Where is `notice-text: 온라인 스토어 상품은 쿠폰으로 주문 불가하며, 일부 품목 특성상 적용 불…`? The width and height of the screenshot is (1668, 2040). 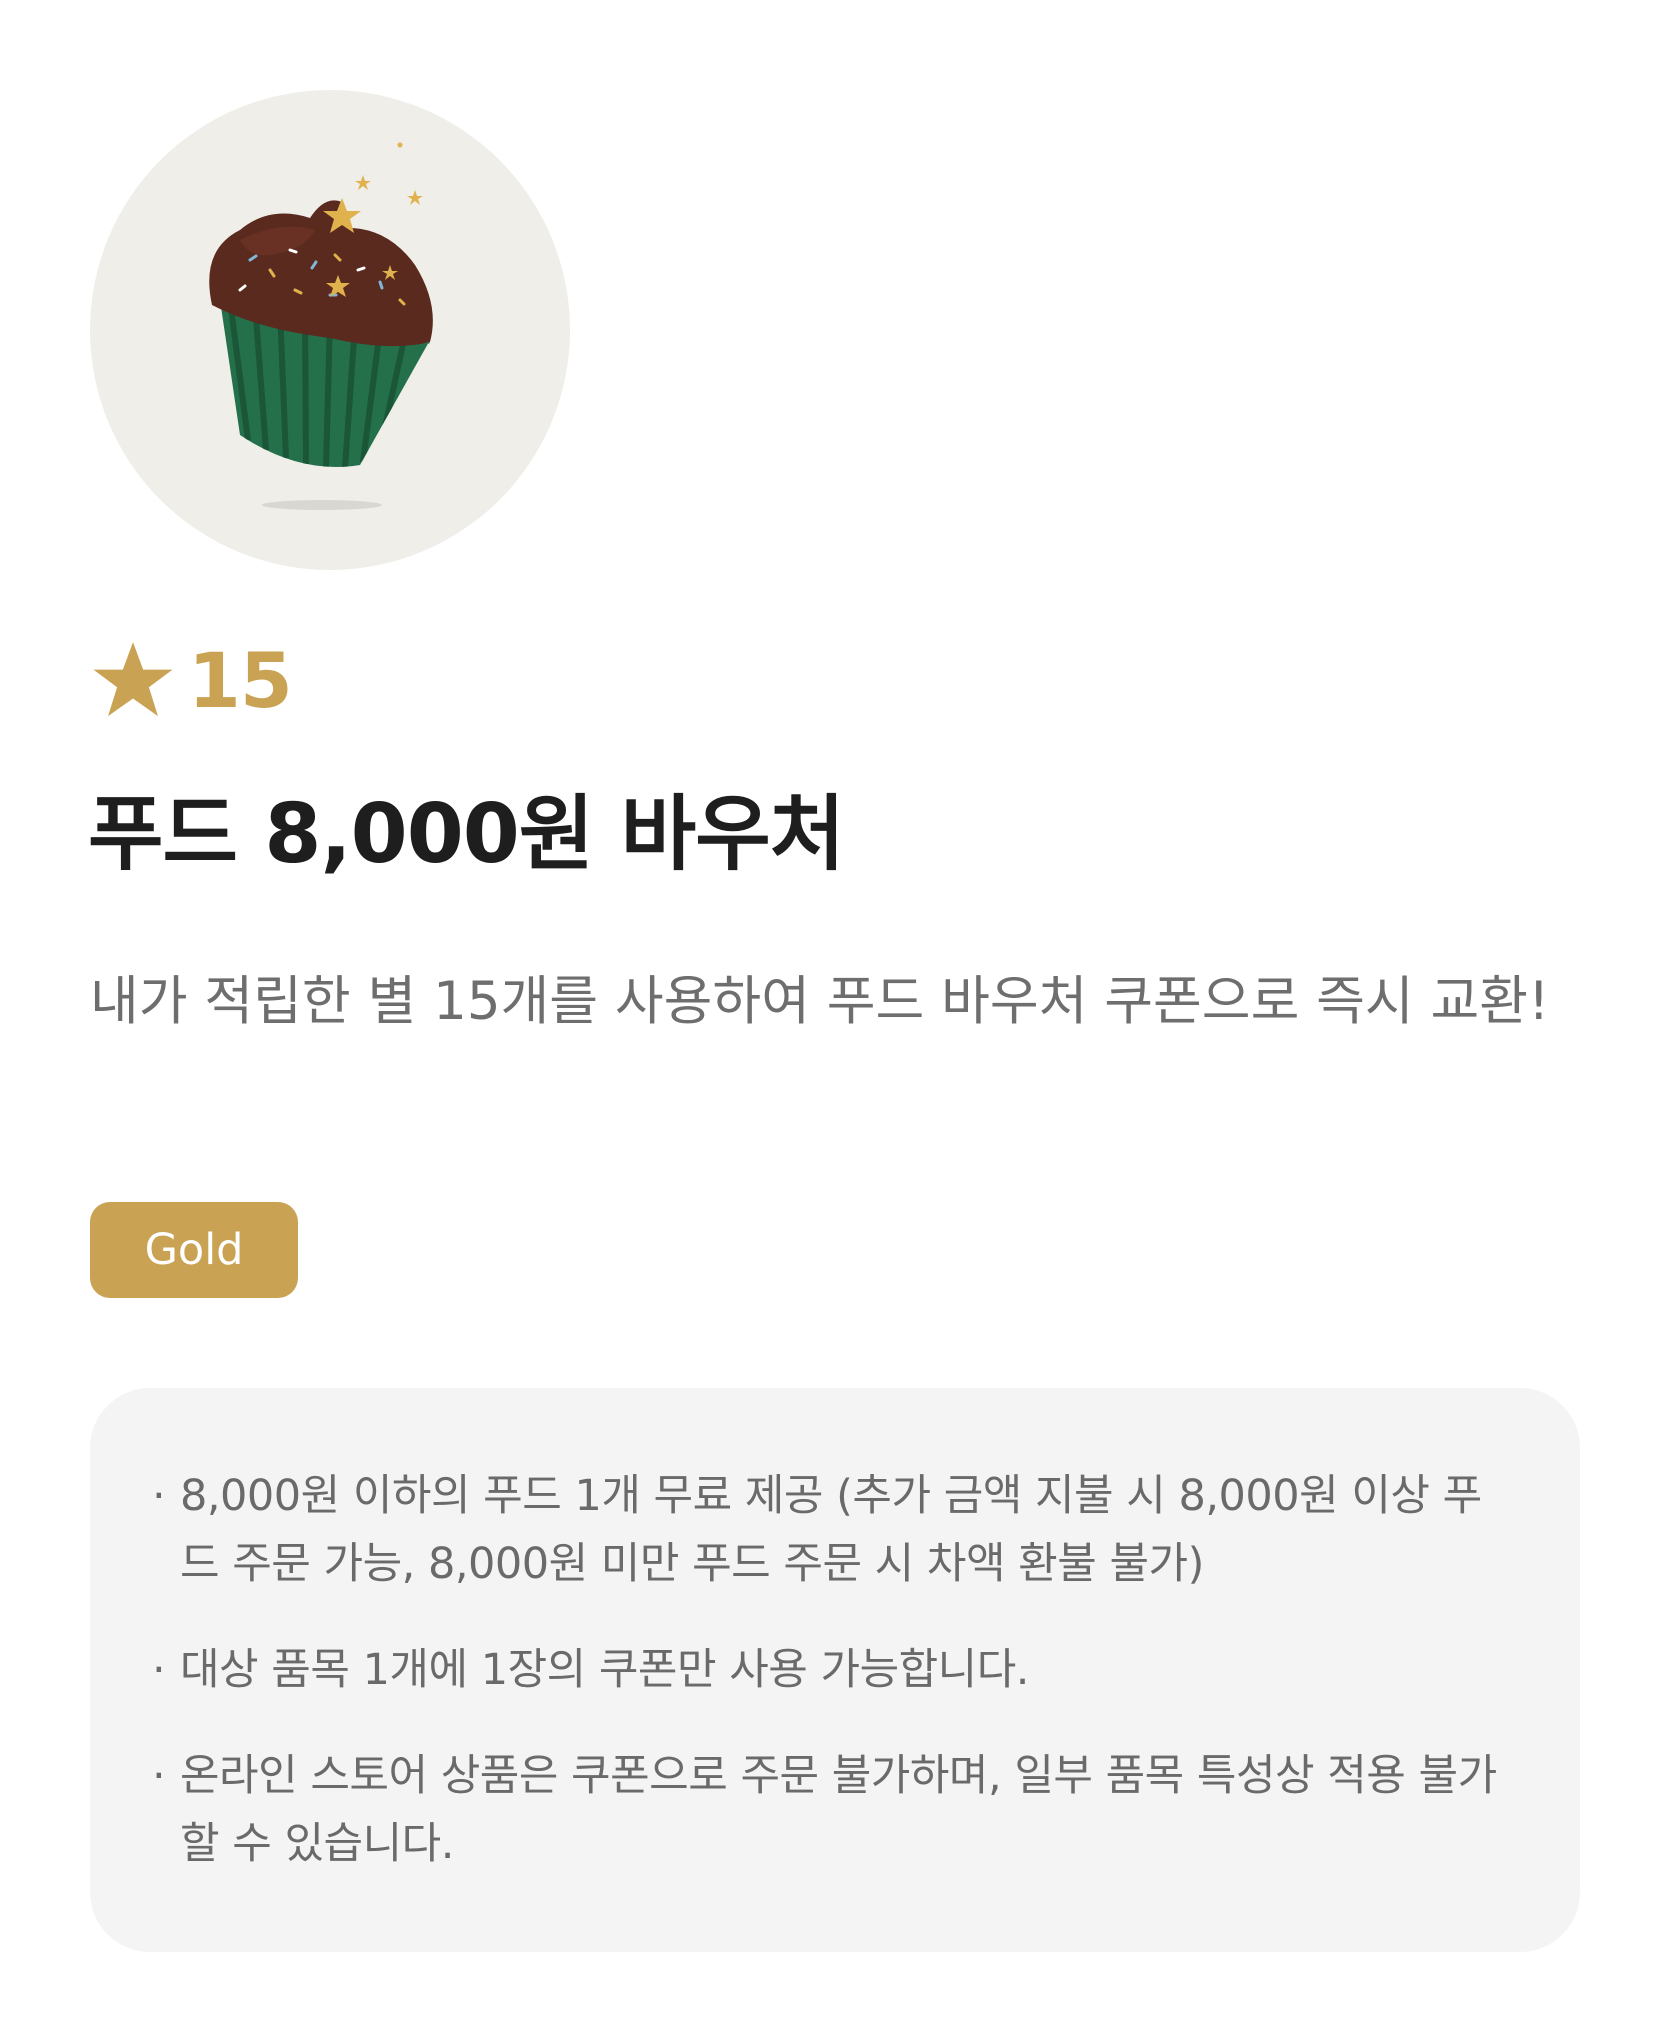 notice-text: 온라인 스토어 상품은 쿠폰으로 주문 불가하며, 일부 품목 특성상 적용 불… is located at coordinates (838, 1810).